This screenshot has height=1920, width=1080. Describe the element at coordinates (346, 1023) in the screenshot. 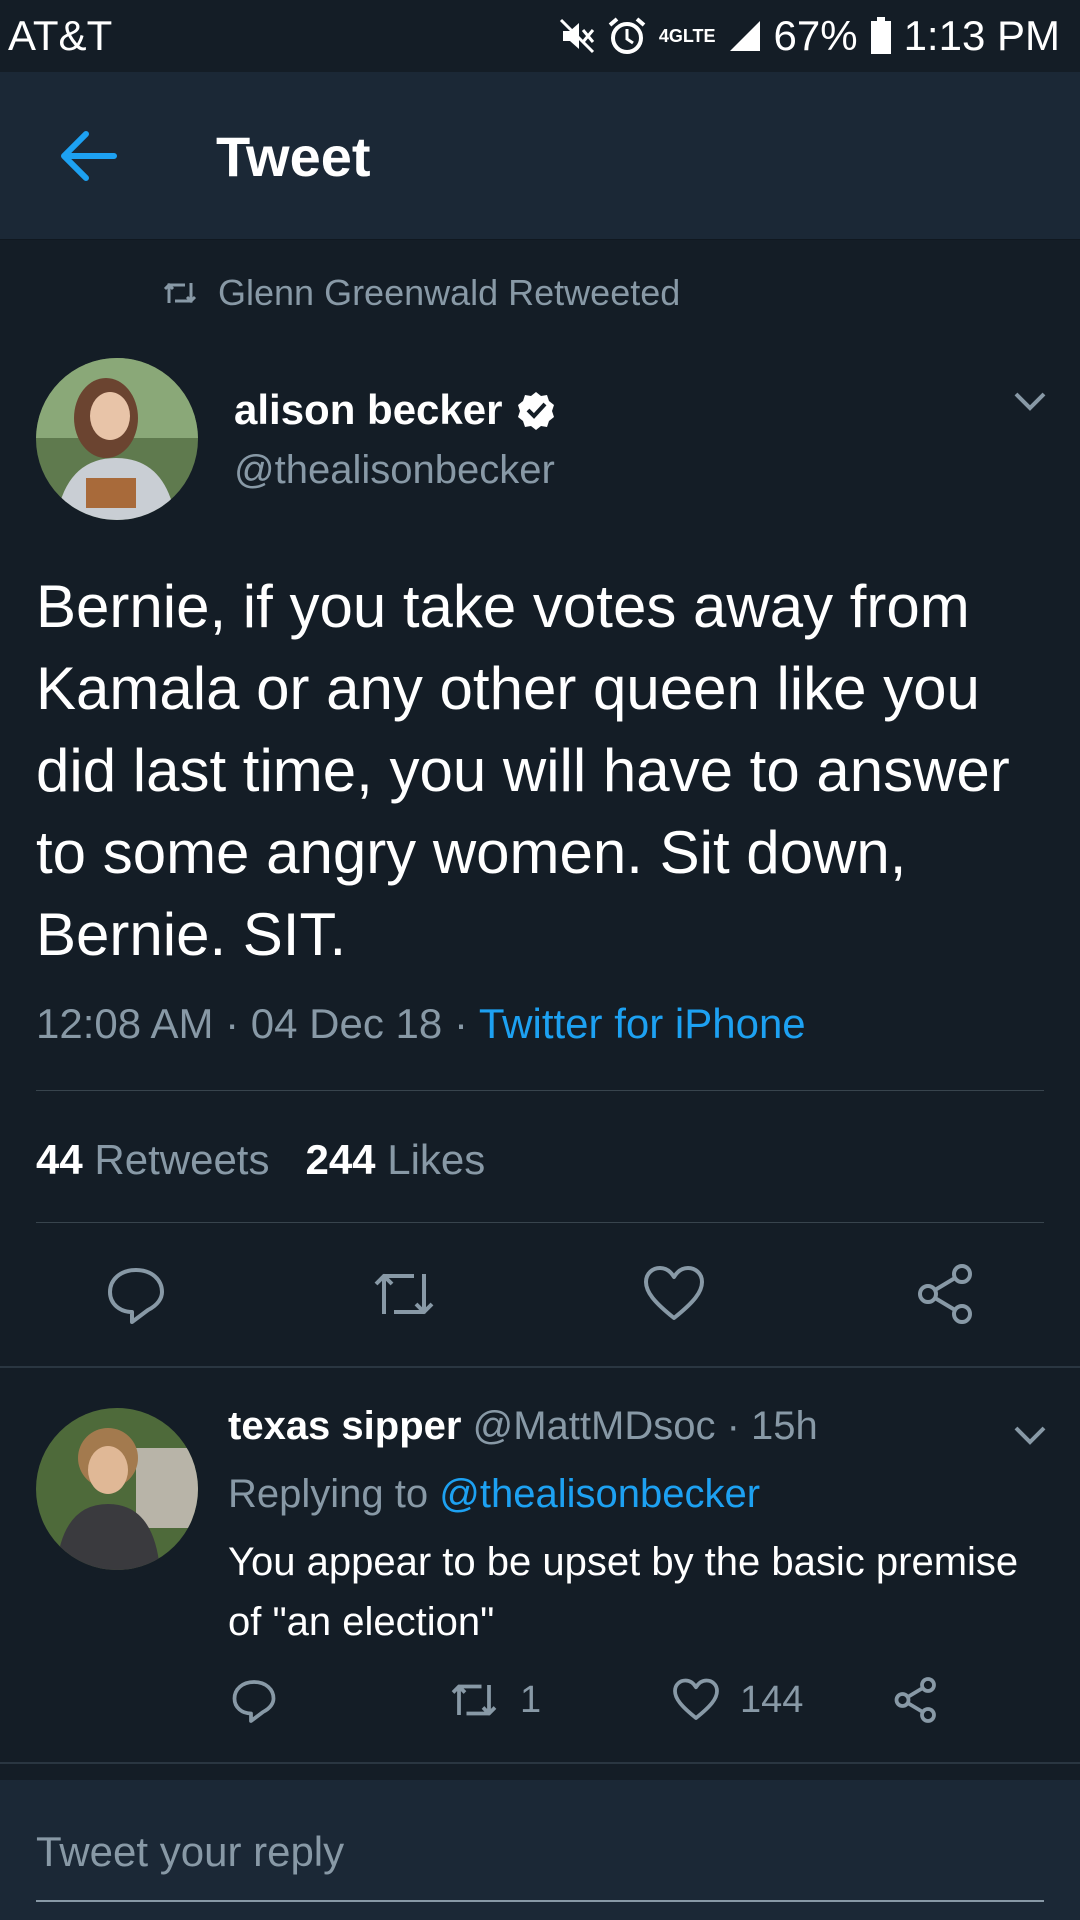

I see `tweet-date: 04 Dec 18` at that location.